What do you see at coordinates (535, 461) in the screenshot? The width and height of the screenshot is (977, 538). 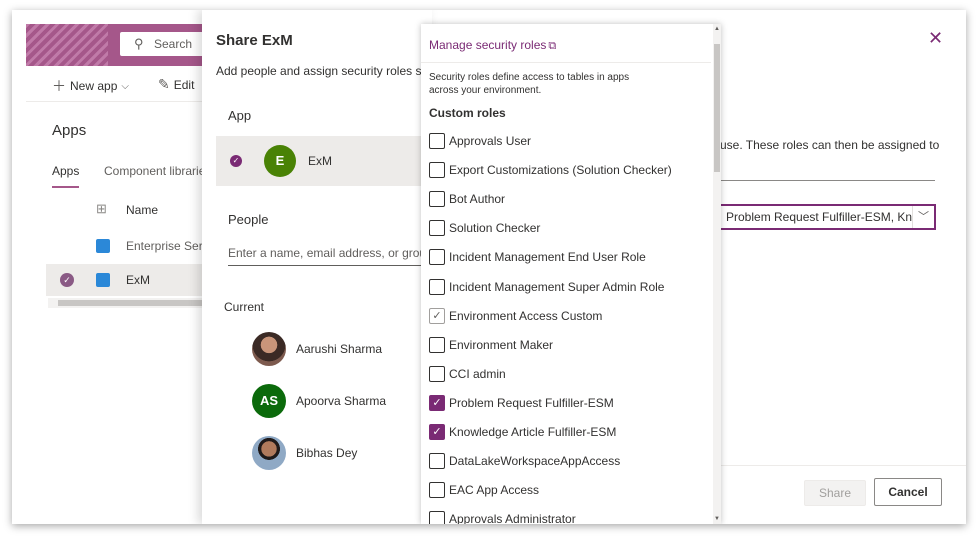 I see `role-label: DataLakeWorkspaceAppAccess` at bounding box center [535, 461].